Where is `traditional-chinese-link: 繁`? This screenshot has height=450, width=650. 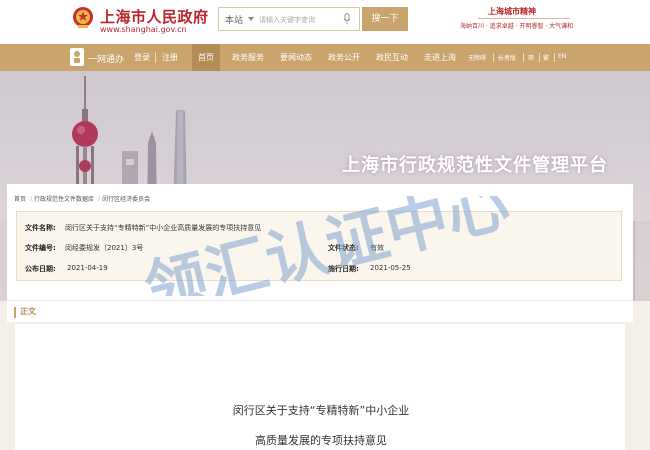 traditional-chinese-link: 繁 is located at coordinates (546, 57).